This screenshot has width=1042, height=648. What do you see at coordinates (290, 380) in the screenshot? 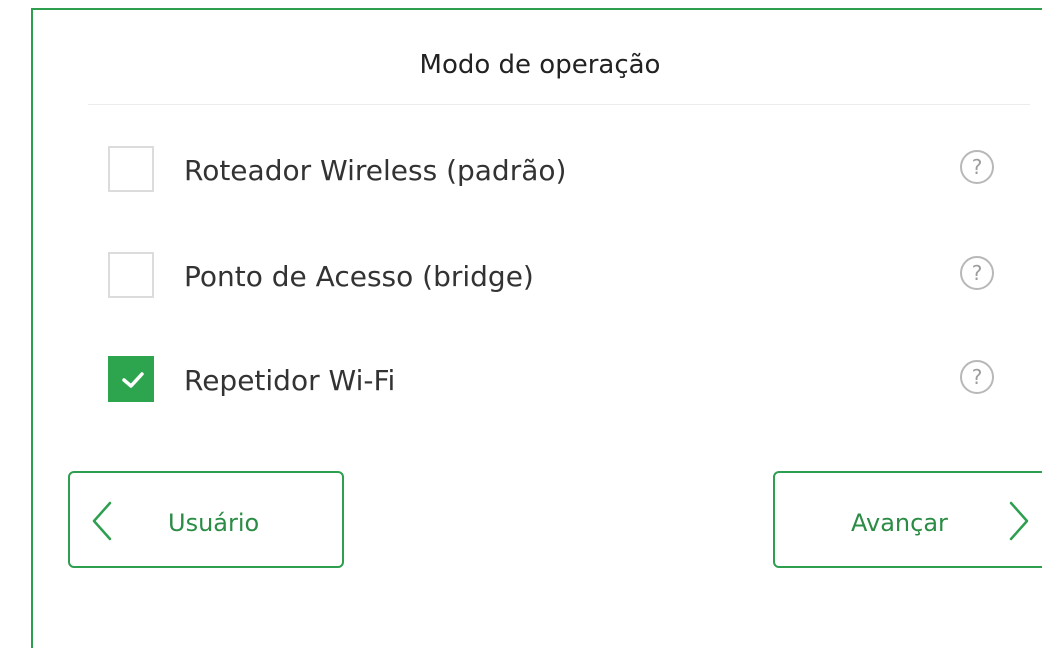
I see `option-label: Repetidor Wi-Fi` at bounding box center [290, 380].